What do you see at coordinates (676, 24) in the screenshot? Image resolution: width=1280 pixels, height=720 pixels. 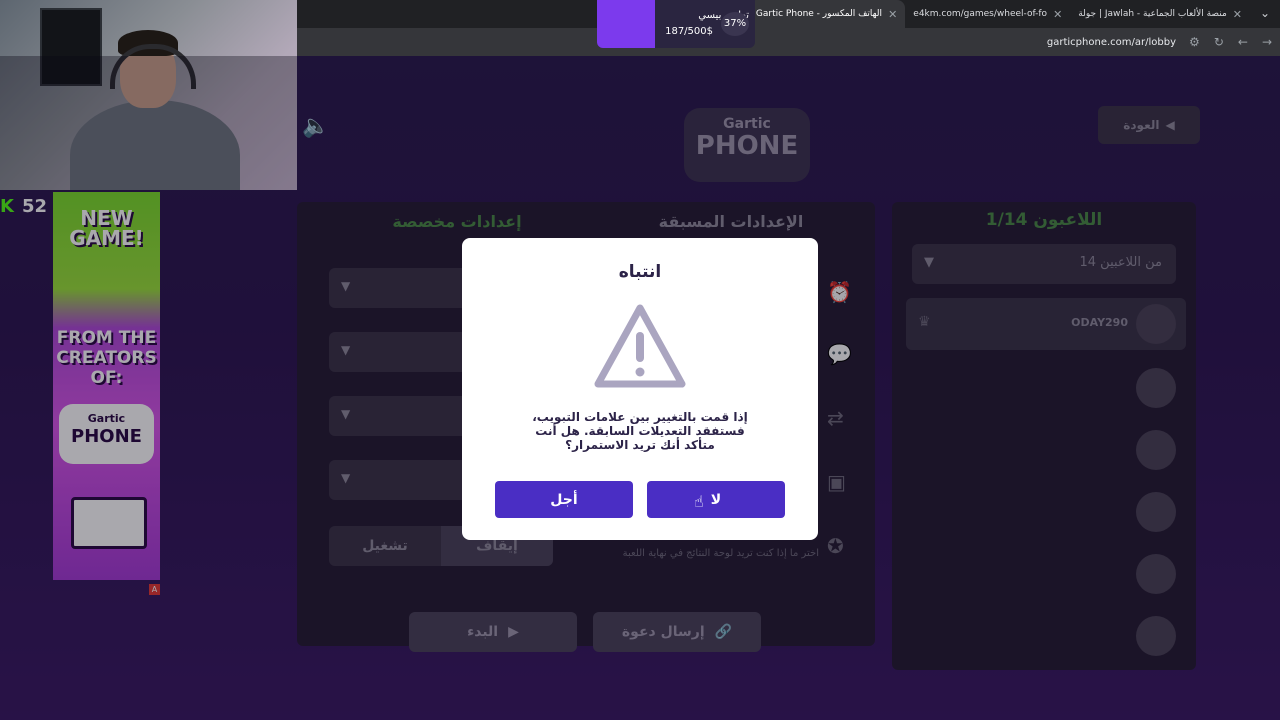 I see `donation-goal-widget: تطوير بيسي 187/500$ 37%` at bounding box center [676, 24].